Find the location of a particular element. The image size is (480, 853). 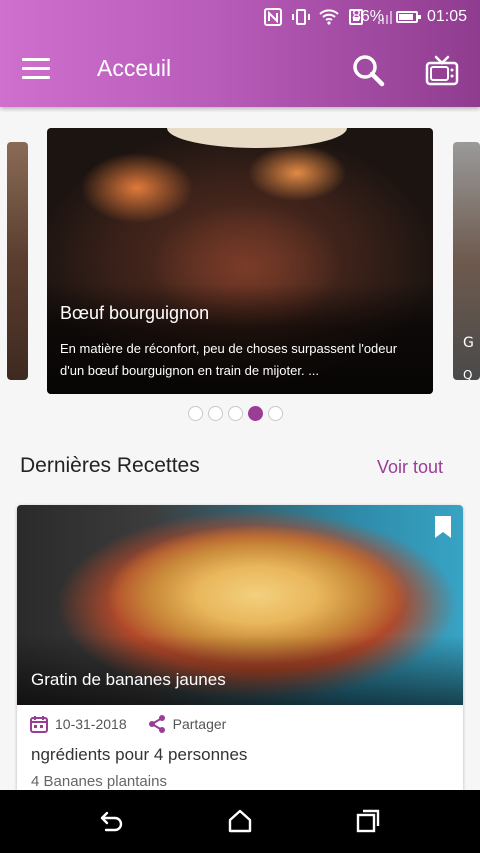

menu-icon is located at coordinates (36, 69).